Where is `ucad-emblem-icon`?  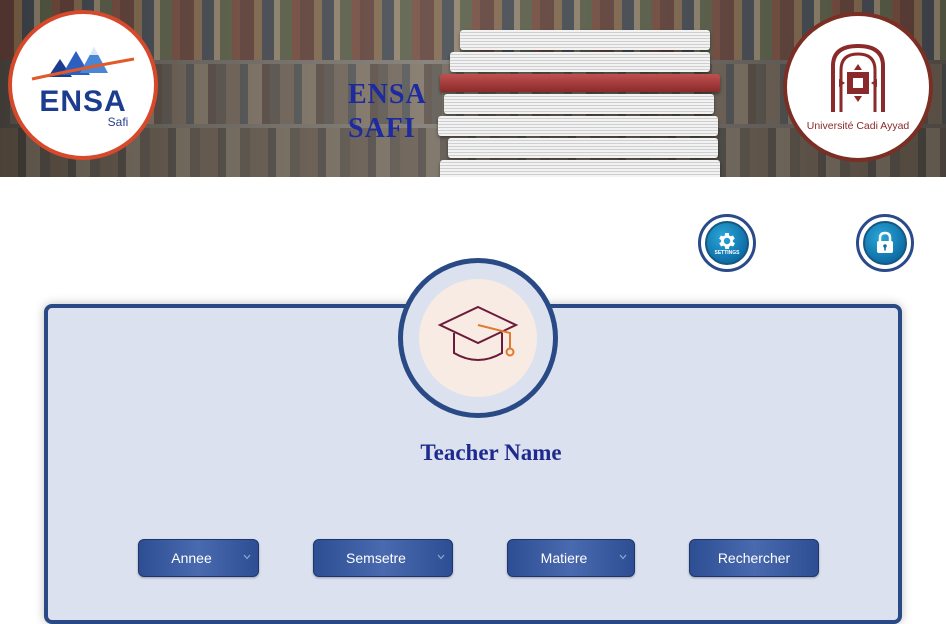 ucad-emblem-icon is located at coordinates (858, 77).